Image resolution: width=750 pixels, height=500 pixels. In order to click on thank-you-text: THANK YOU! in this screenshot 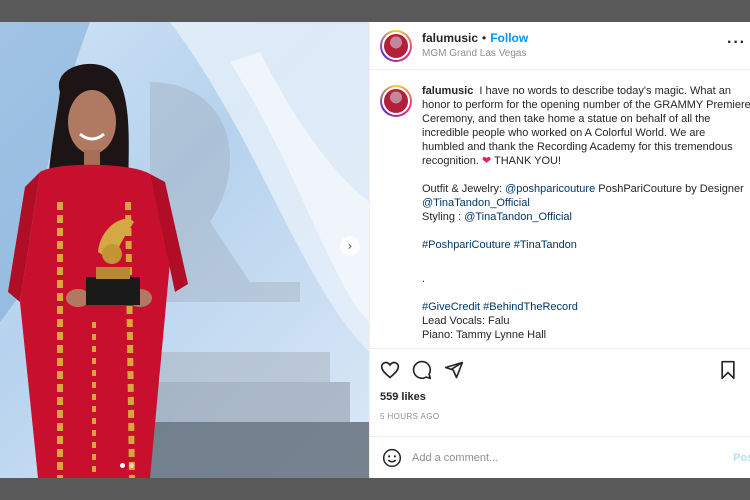, I will do `click(528, 161)`.